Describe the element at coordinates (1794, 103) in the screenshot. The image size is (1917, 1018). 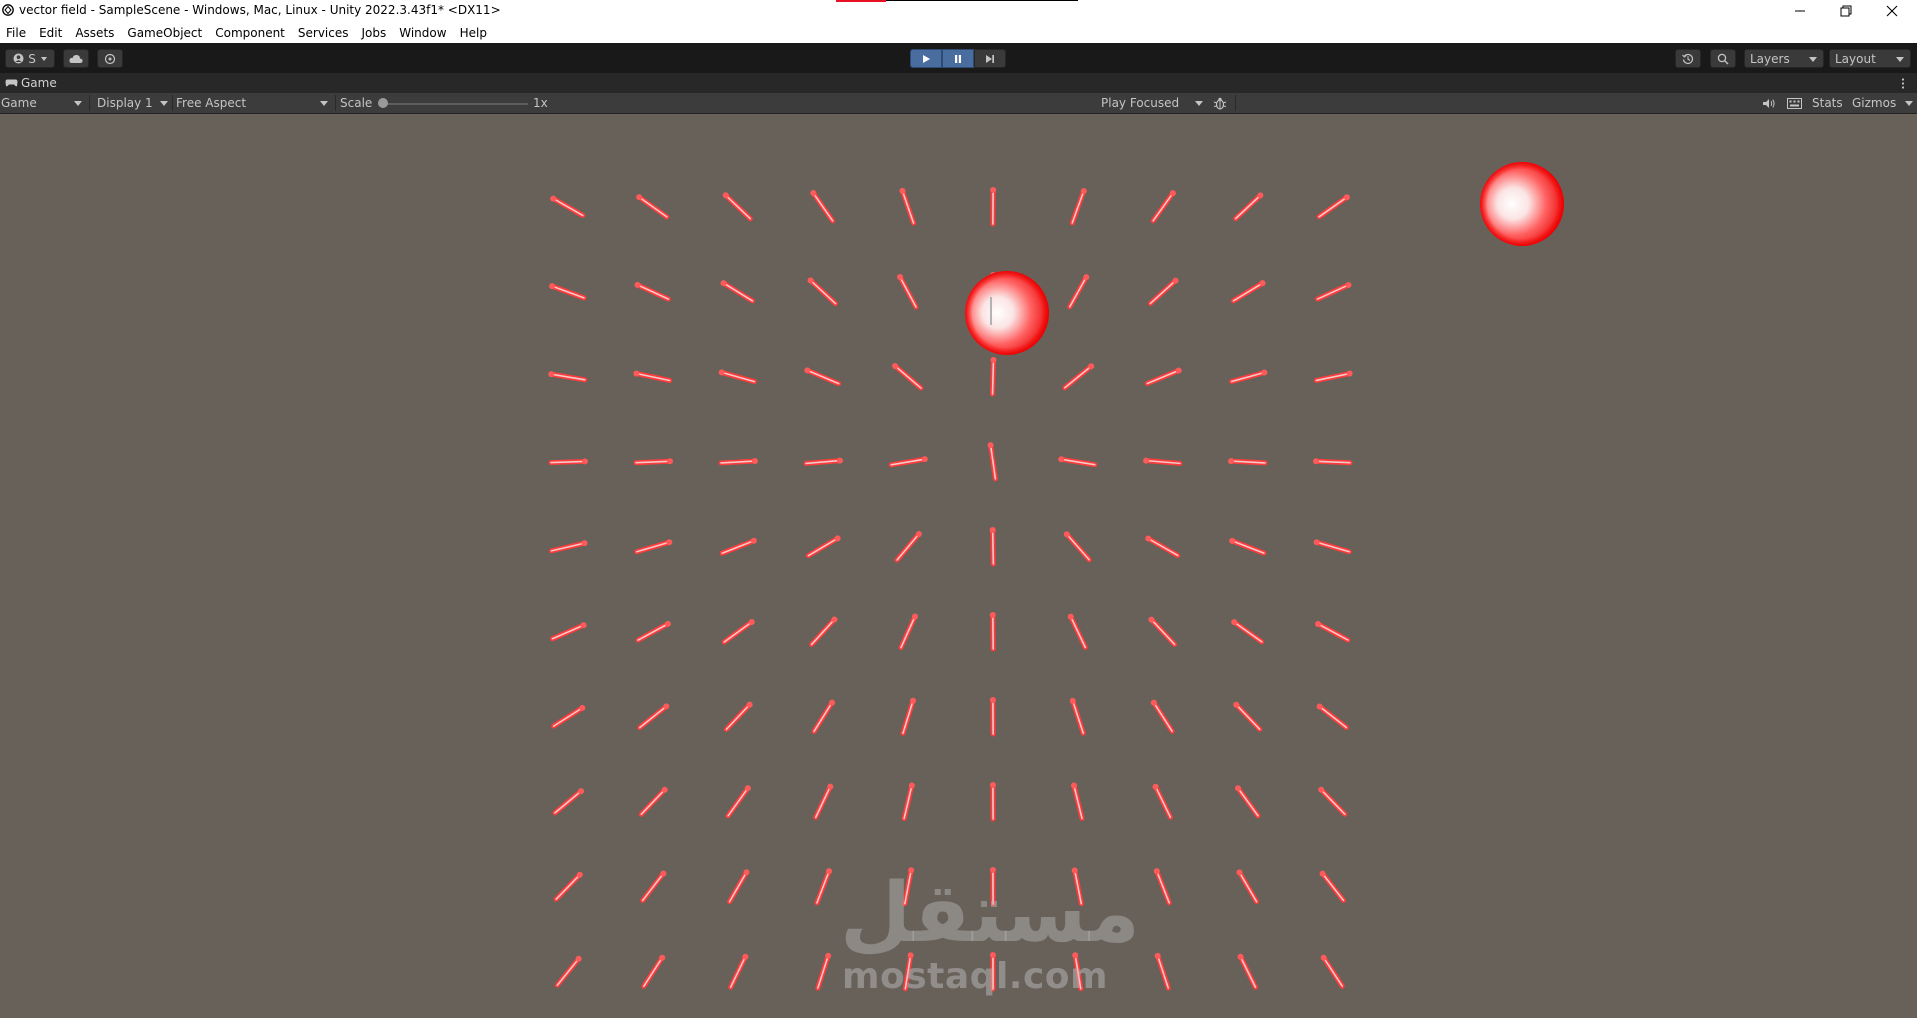
I see `keyboard-icon` at that location.